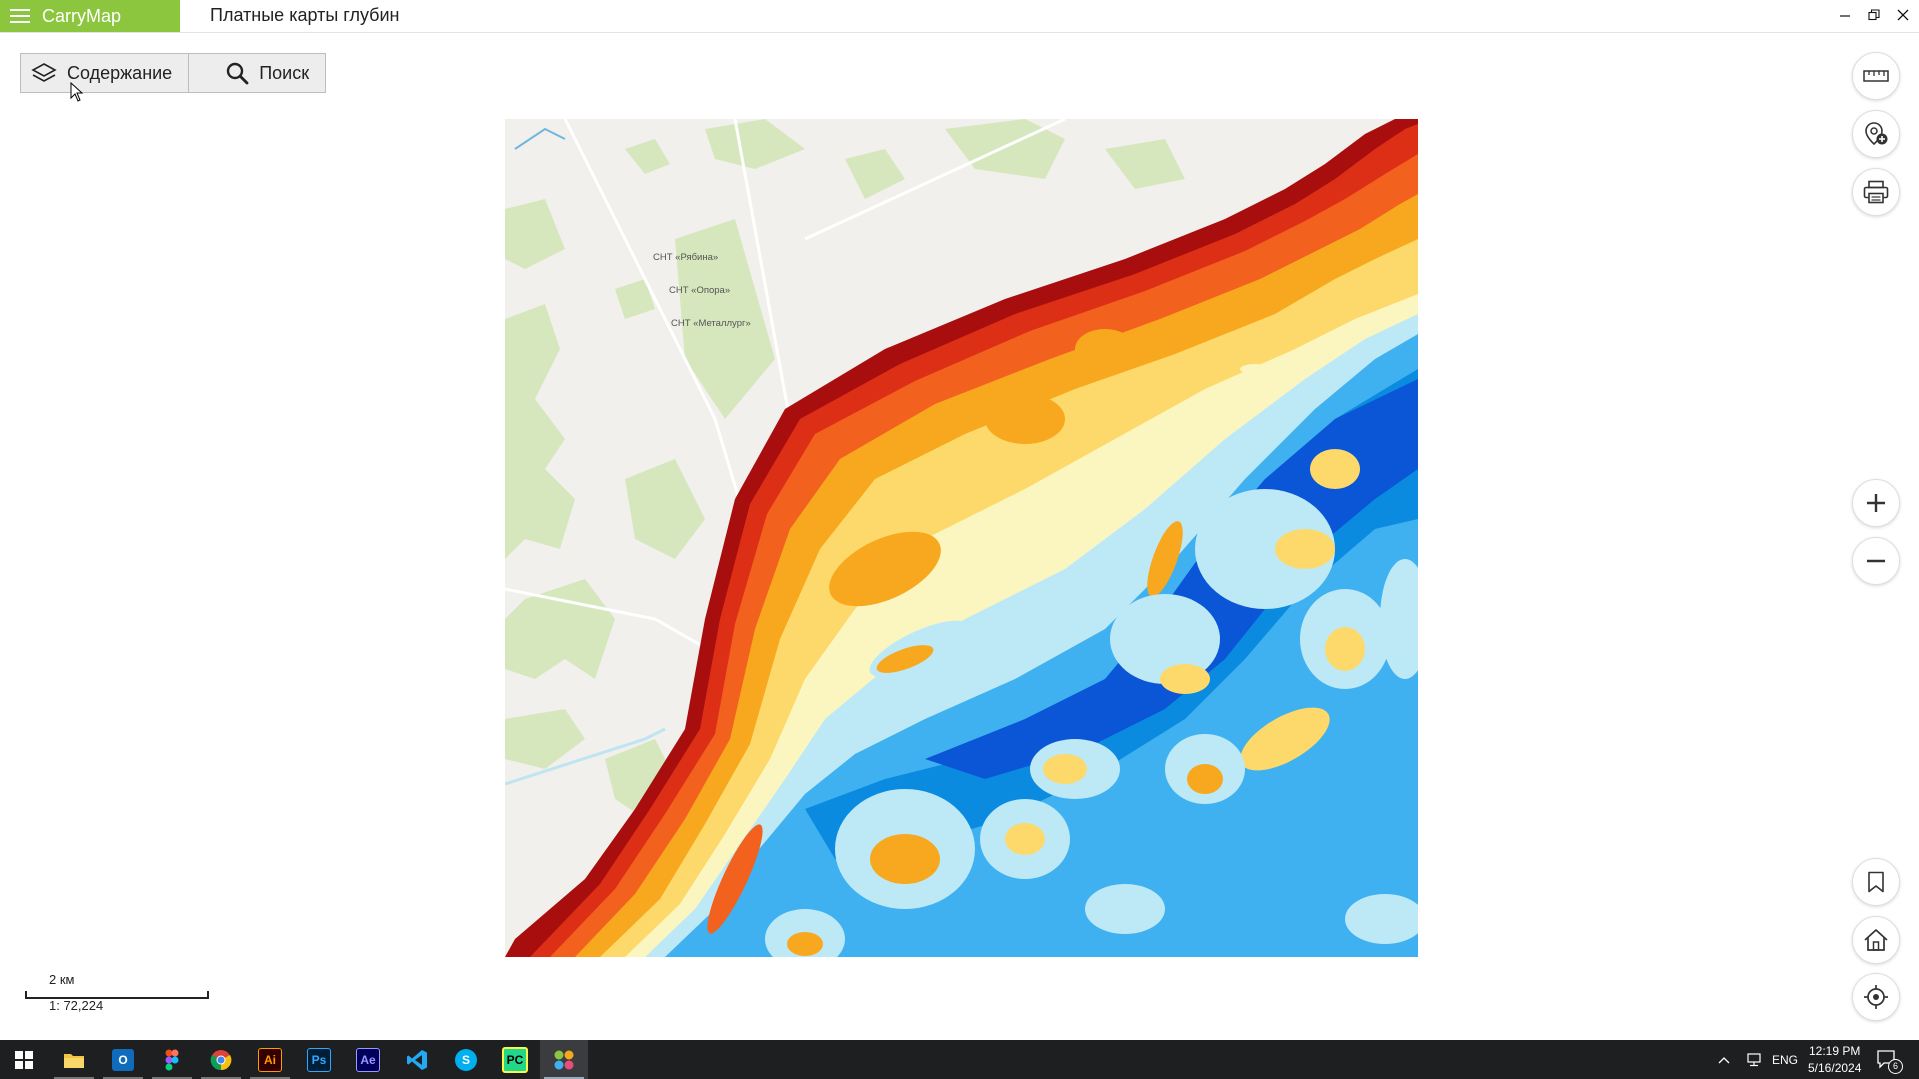 This screenshot has width=1919, height=1079. What do you see at coordinates (1835, 1050) in the screenshot?
I see `clock-time: 12:19 PM` at bounding box center [1835, 1050].